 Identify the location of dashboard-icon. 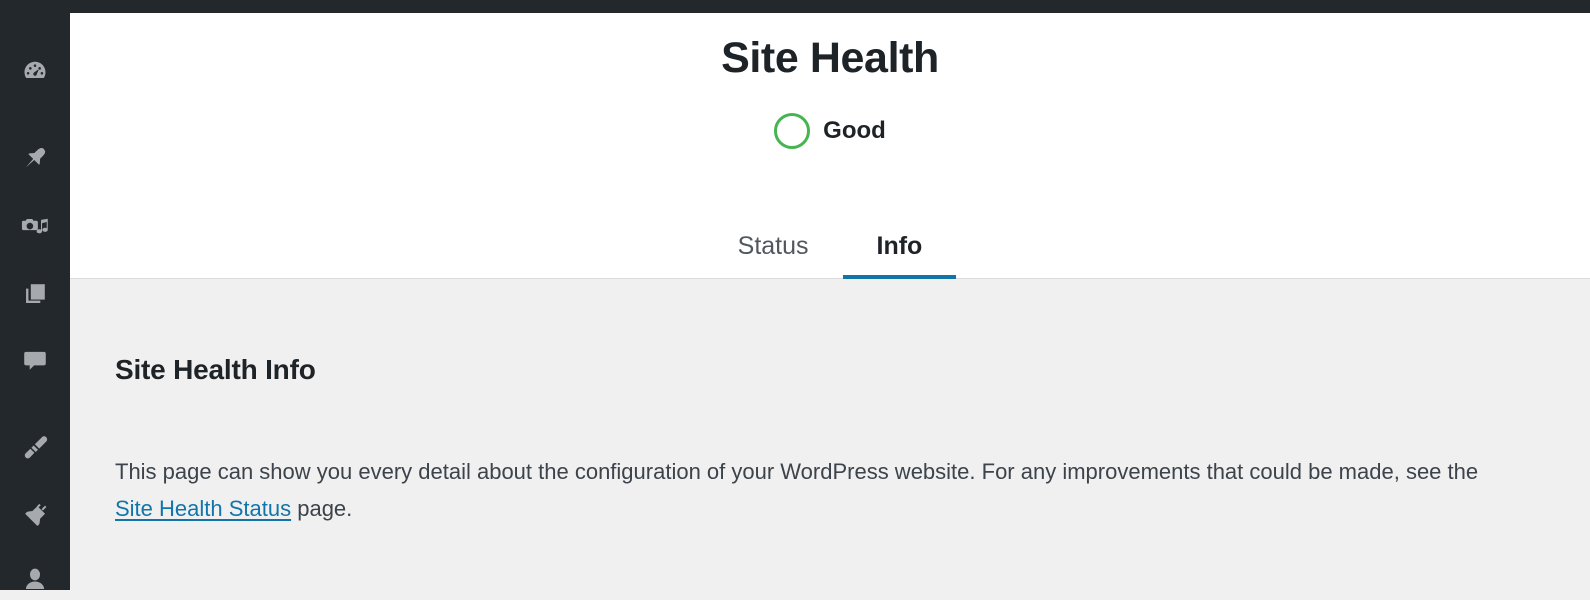
(35, 72).